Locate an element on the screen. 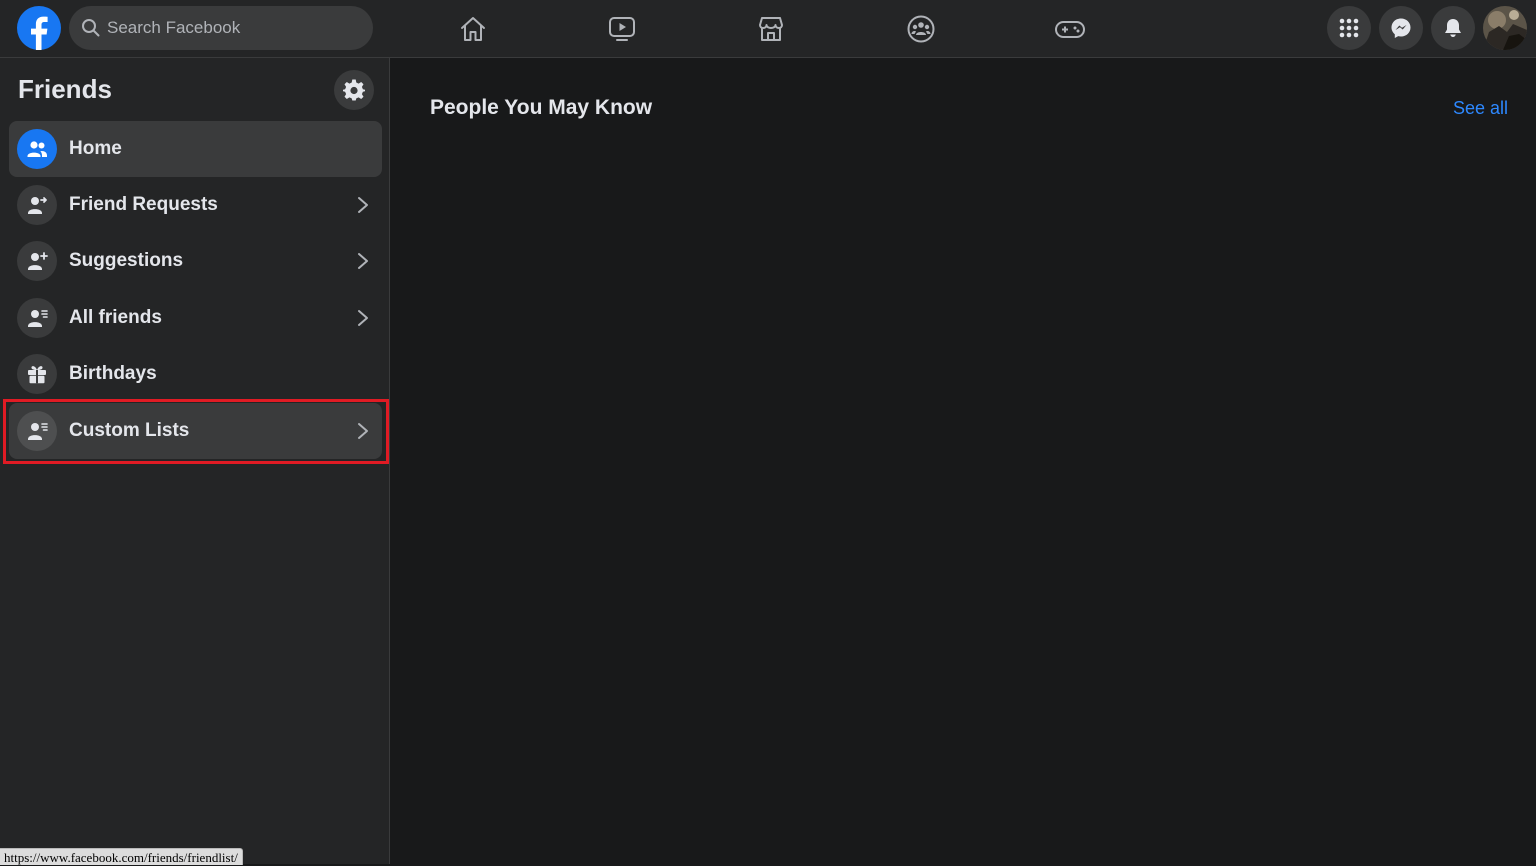 This screenshot has width=1536, height=866. sidebar-item-friend-requests-icon-wrap is located at coordinates (37, 205).